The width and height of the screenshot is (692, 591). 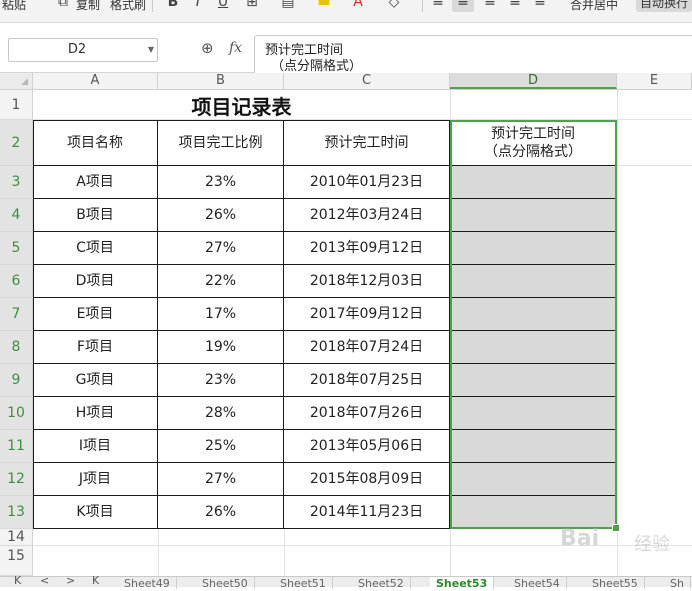 What do you see at coordinates (533, 143) in the screenshot?
I see `header-dot-date: 预计完工时间 （点分隔格式）` at bounding box center [533, 143].